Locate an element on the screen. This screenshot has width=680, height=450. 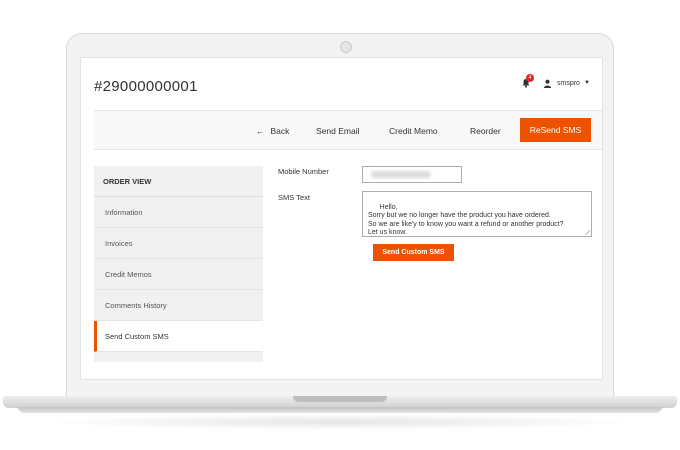
sidebar-item-comments-history: Comments History is located at coordinates (178, 305).